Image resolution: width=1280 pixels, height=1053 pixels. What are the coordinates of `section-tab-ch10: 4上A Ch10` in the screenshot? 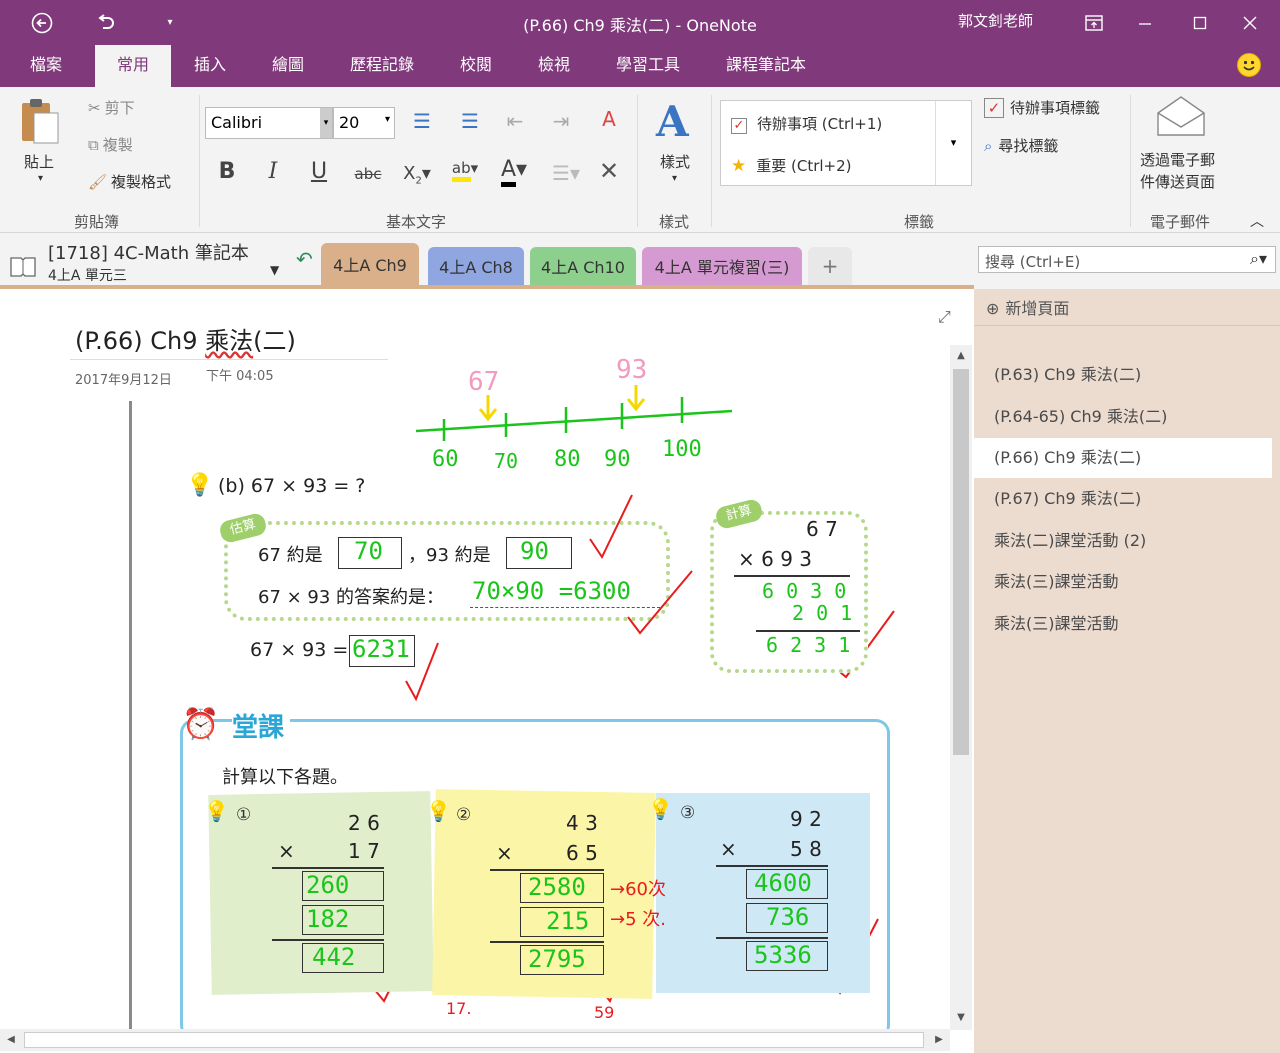 It's located at (583, 266).